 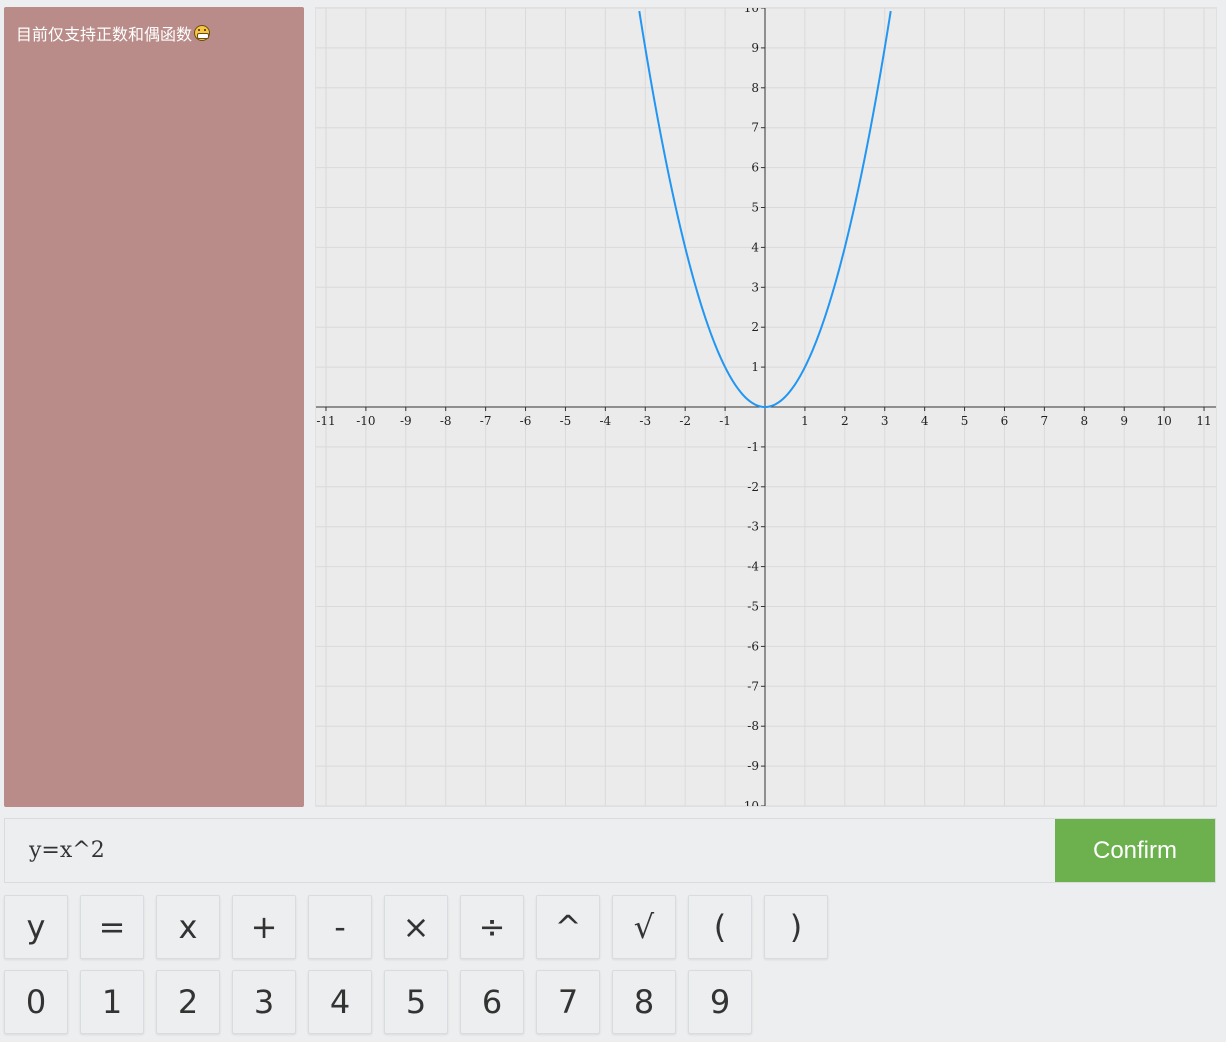 What do you see at coordinates (720, 927) in the screenshot?
I see `key-open-paren: (` at bounding box center [720, 927].